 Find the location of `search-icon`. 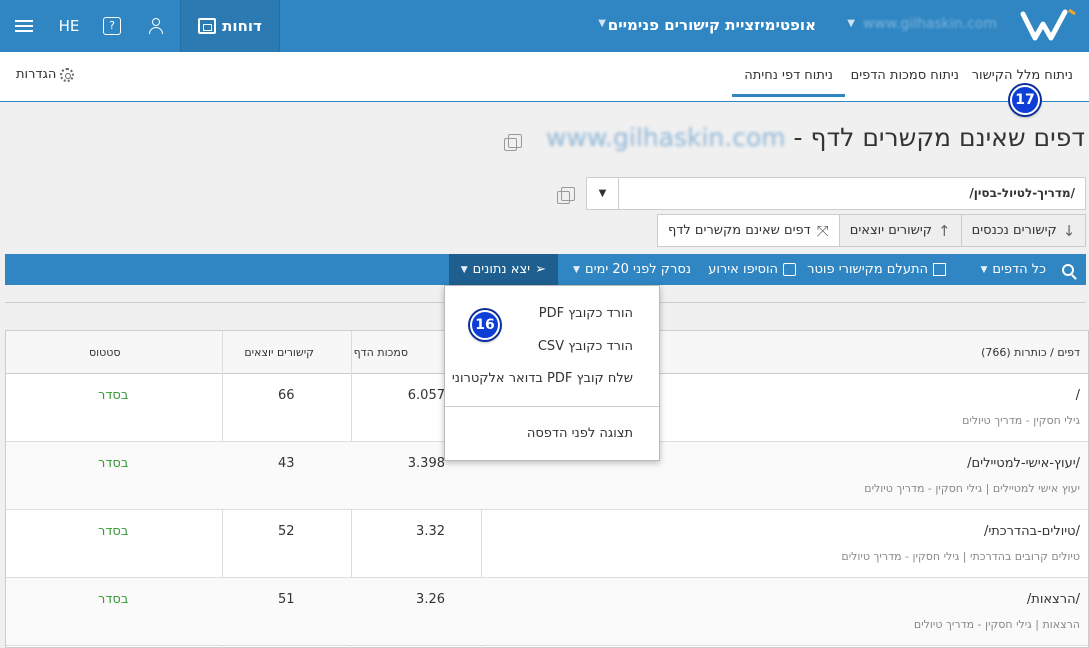

search-icon is located at coordinates (1068, 269).